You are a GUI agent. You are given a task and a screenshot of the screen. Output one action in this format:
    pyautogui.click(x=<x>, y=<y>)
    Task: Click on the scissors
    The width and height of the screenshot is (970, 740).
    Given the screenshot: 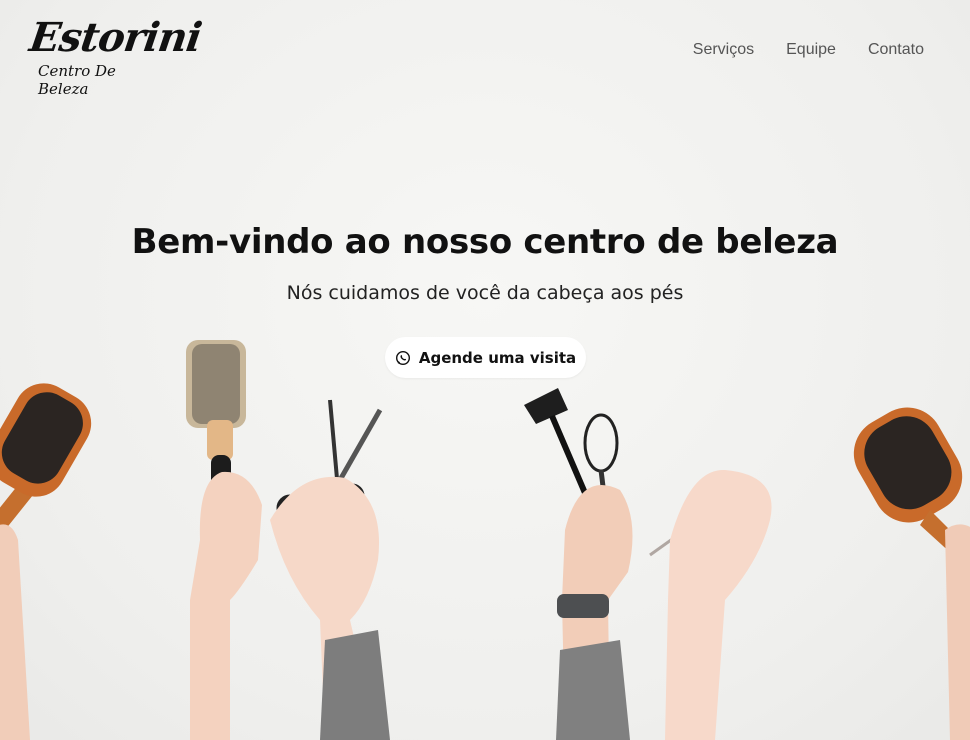 What is the action you would take?
    pyautogui.click(x=329, y=460)
    